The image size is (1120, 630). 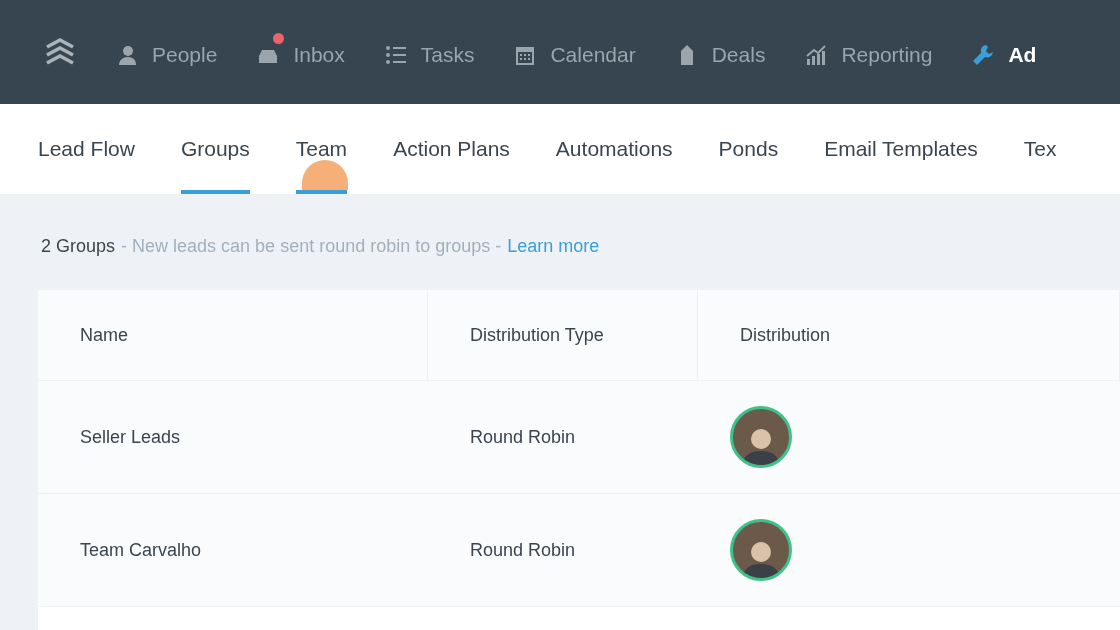 I want to click on sub-tab: Groups, so click(x=215, y=149).